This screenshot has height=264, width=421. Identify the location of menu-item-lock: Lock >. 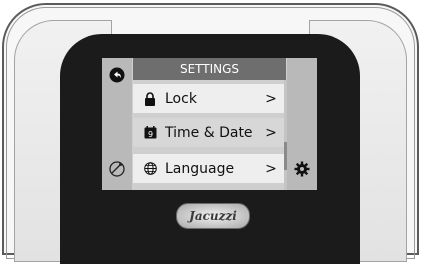
(209, 98).